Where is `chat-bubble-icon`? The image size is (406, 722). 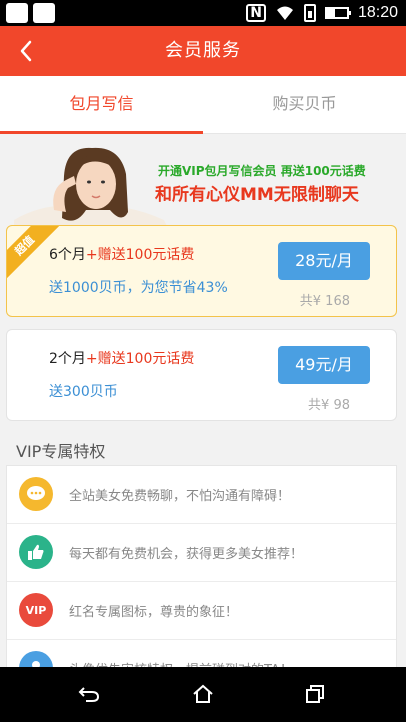 chat-bubble-icon is located at coordinates (36, 494).